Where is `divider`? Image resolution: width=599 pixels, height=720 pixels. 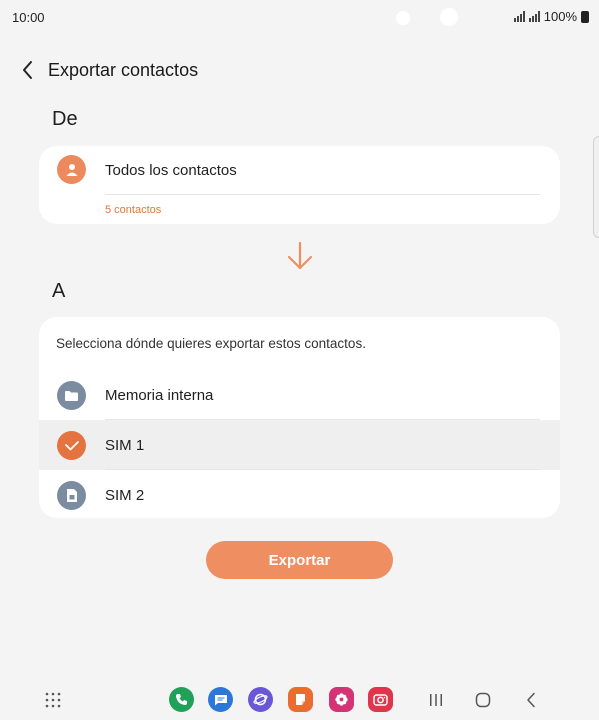 divider is located at coordinates (322, 194).